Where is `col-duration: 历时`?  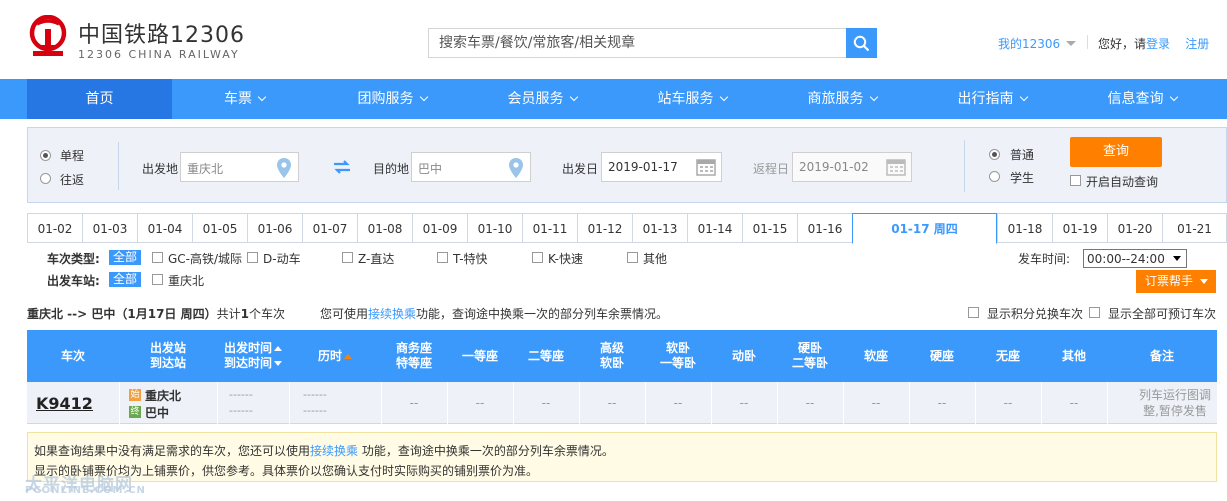 col-duration: 历时 is located at coordinates (335, 356).